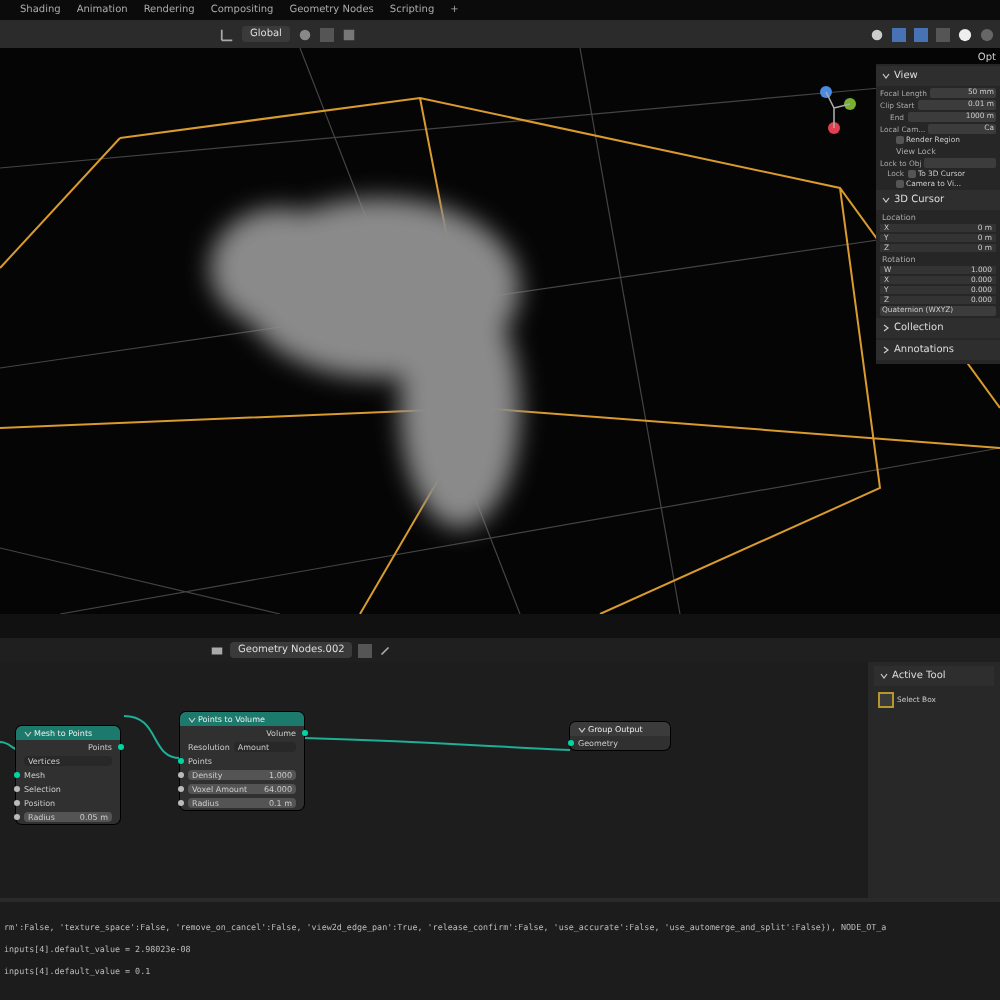 The height and width of the screenshot is (1000, 1000). I want to click on axes-icon, so click(227, 34).